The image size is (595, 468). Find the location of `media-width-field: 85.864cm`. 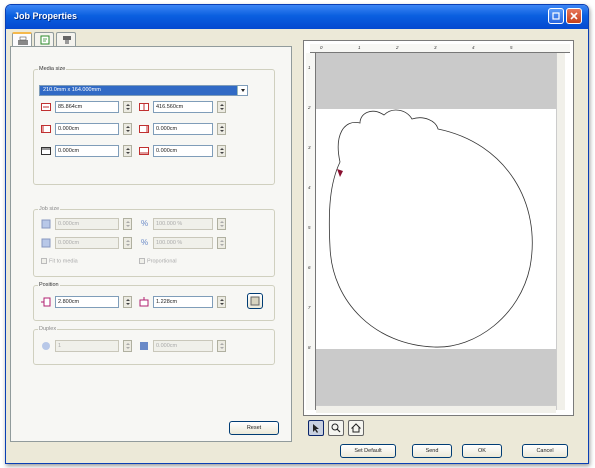

media-width-field: 85.864cm is located at coordinates (87, 107).